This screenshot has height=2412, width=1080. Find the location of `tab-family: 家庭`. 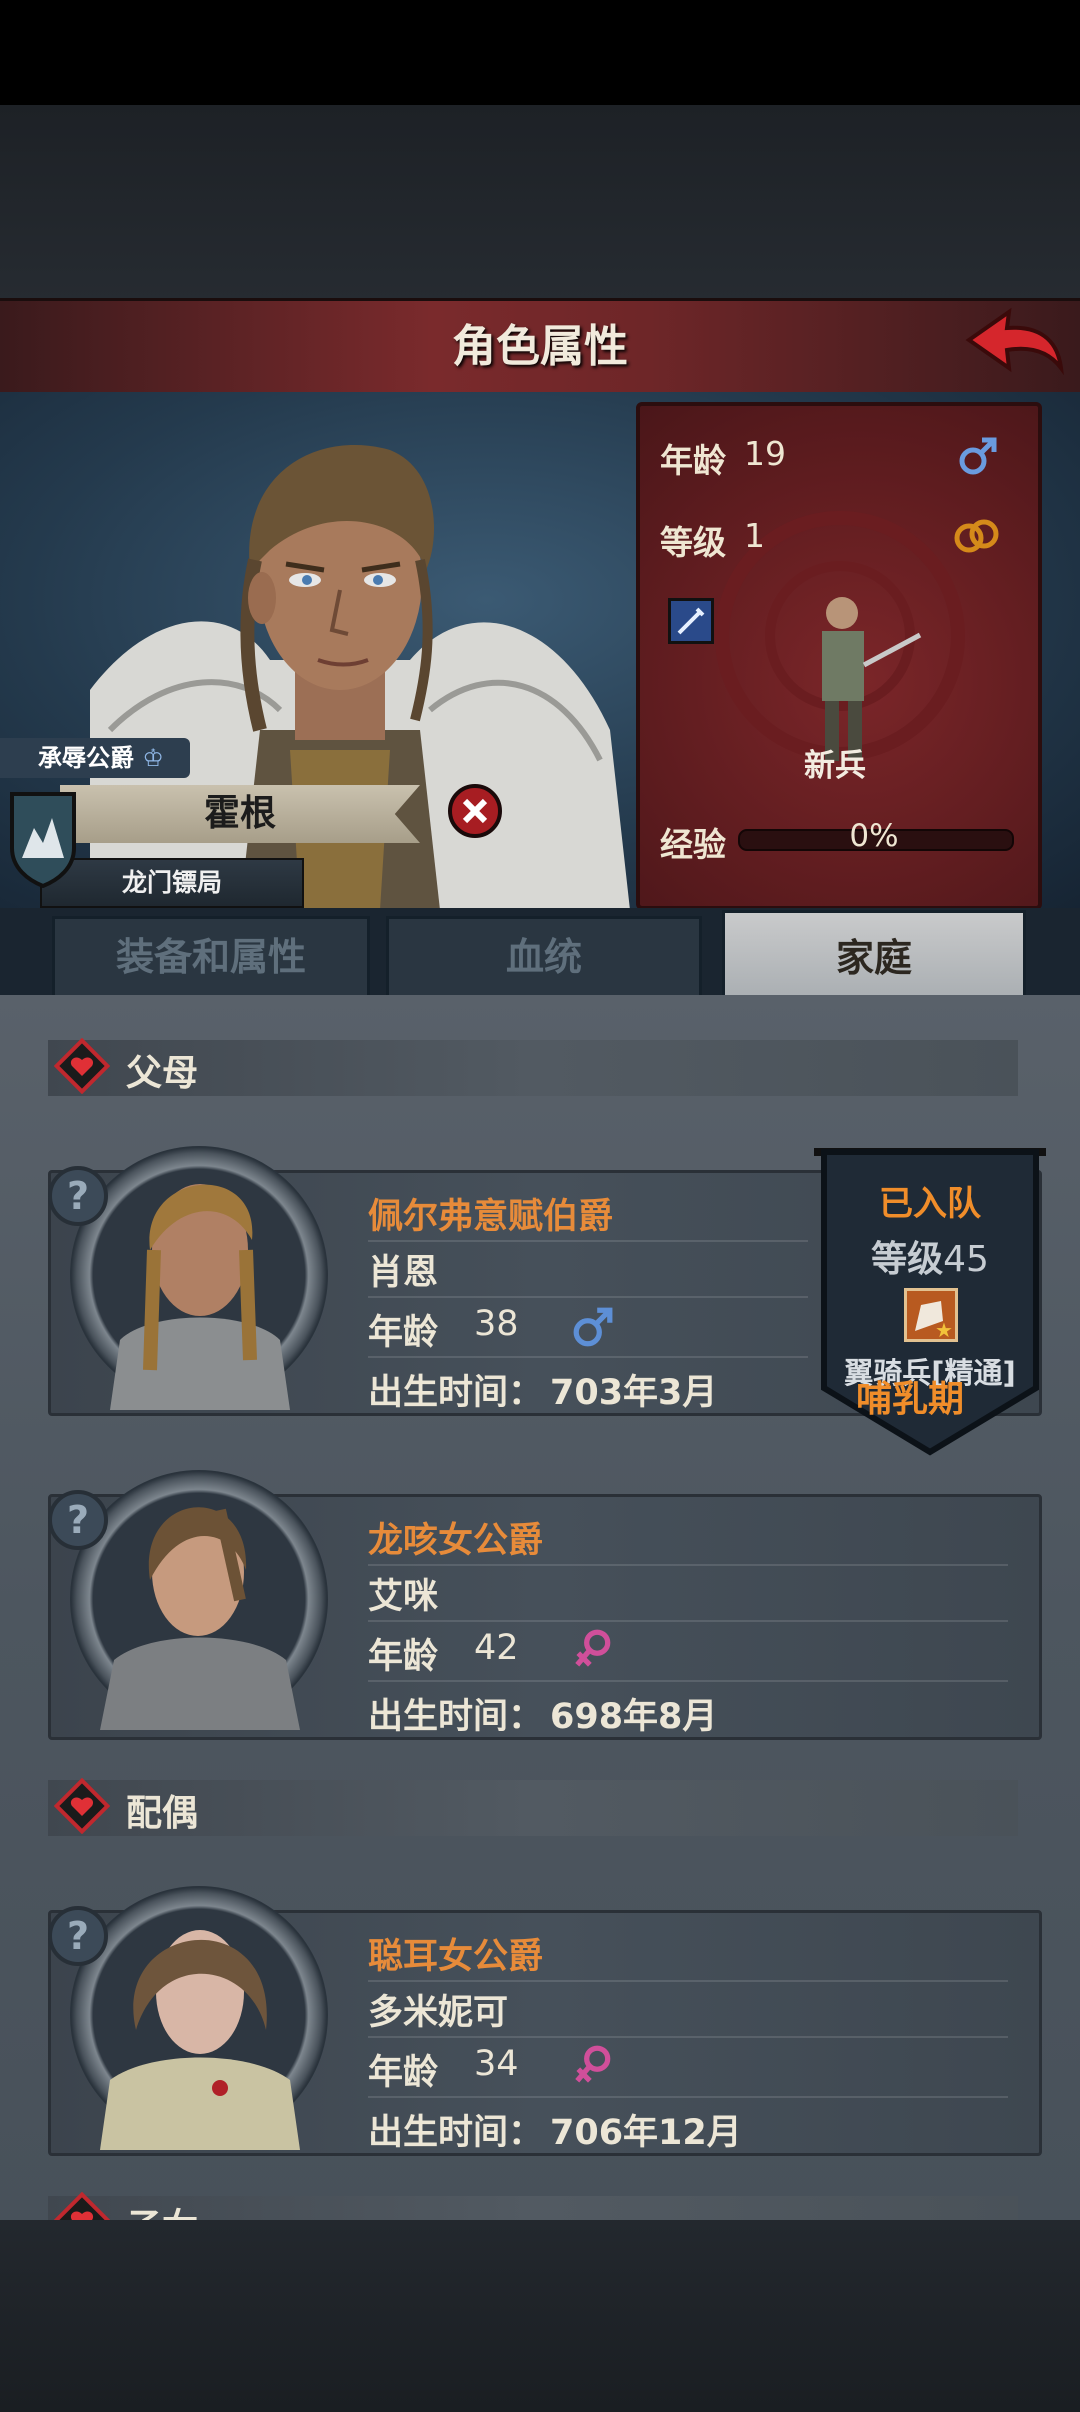

tab-family: 家庭 is located at coordinates (874, 956).